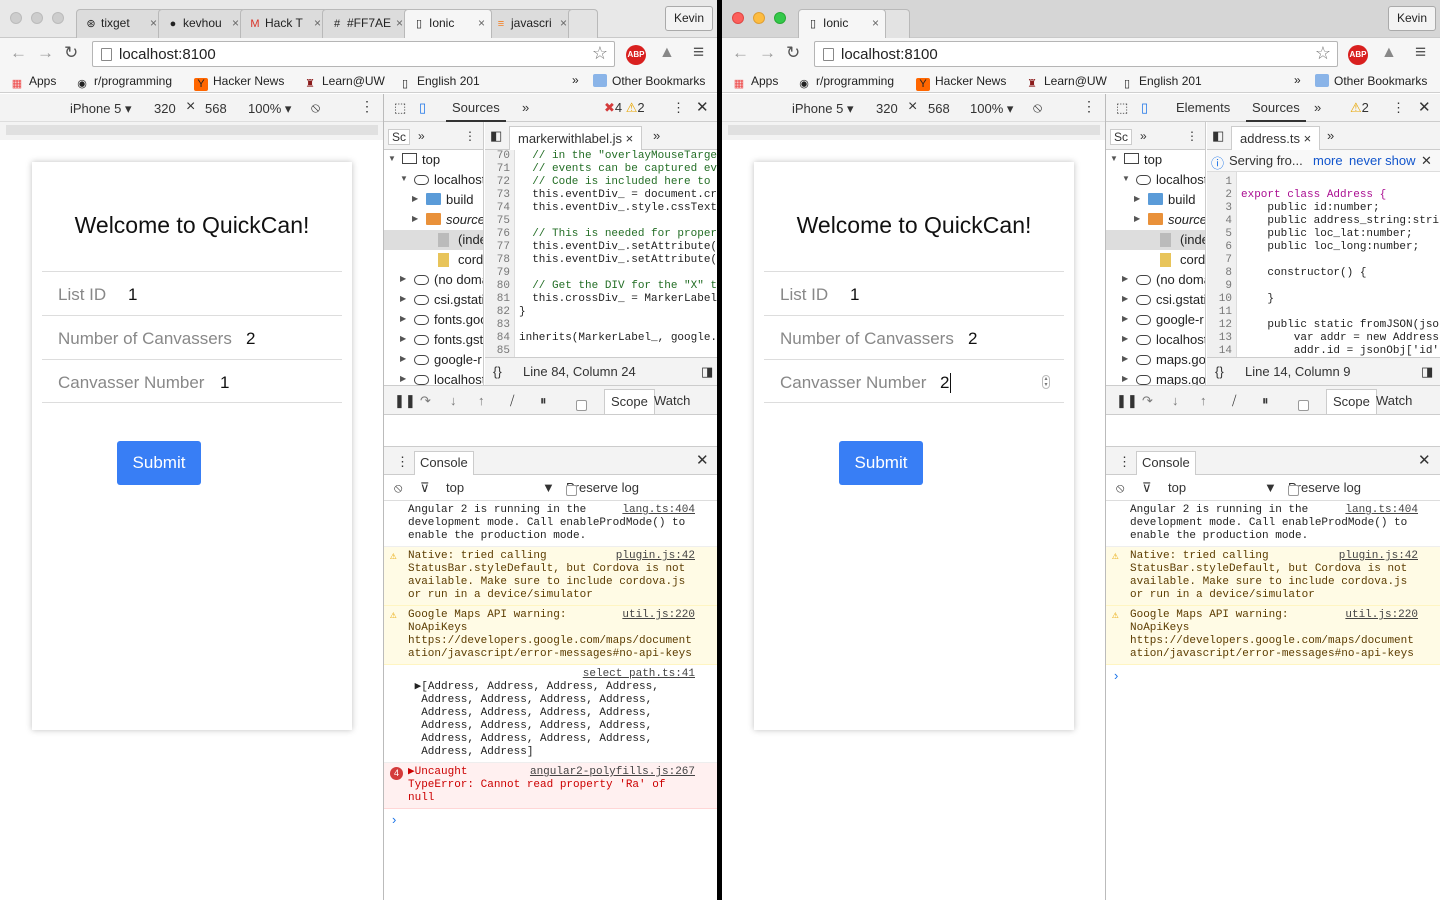 This screenshot has width=1440, height=900. I want to click on list-id-value: 1, so click(854, 295).